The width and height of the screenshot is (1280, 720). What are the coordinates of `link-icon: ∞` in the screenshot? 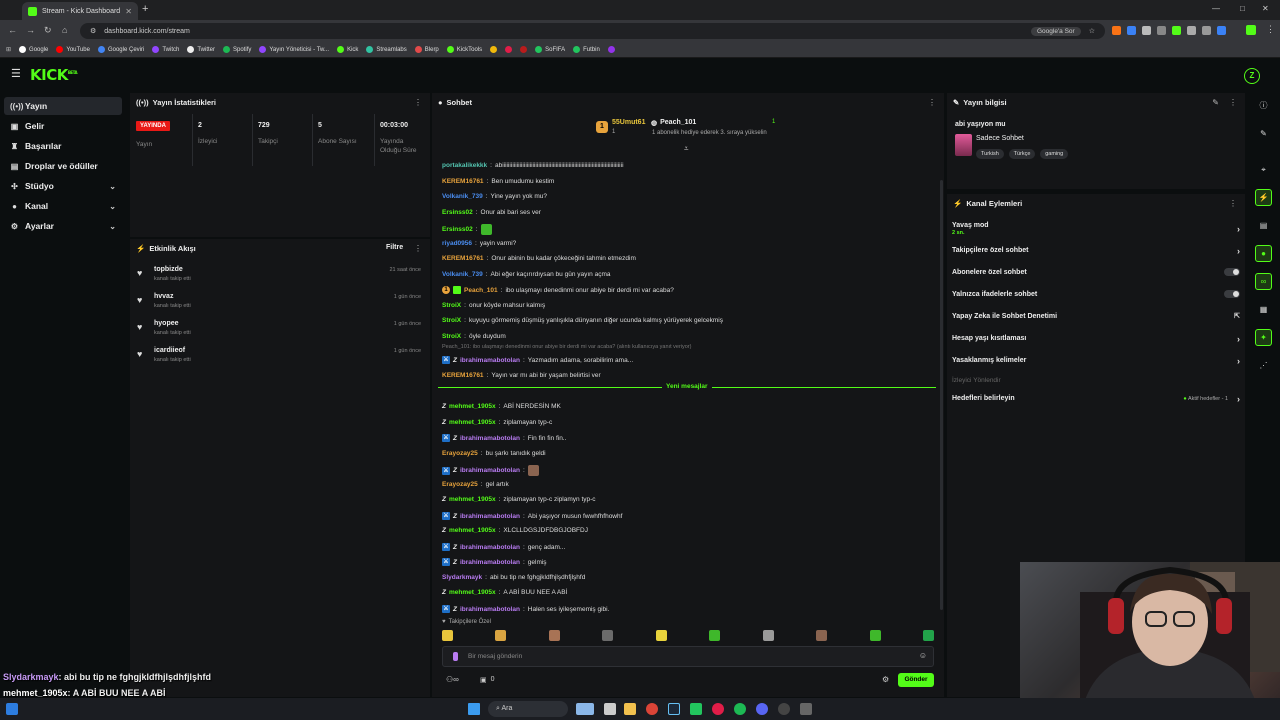 It's located at (1263, 281).